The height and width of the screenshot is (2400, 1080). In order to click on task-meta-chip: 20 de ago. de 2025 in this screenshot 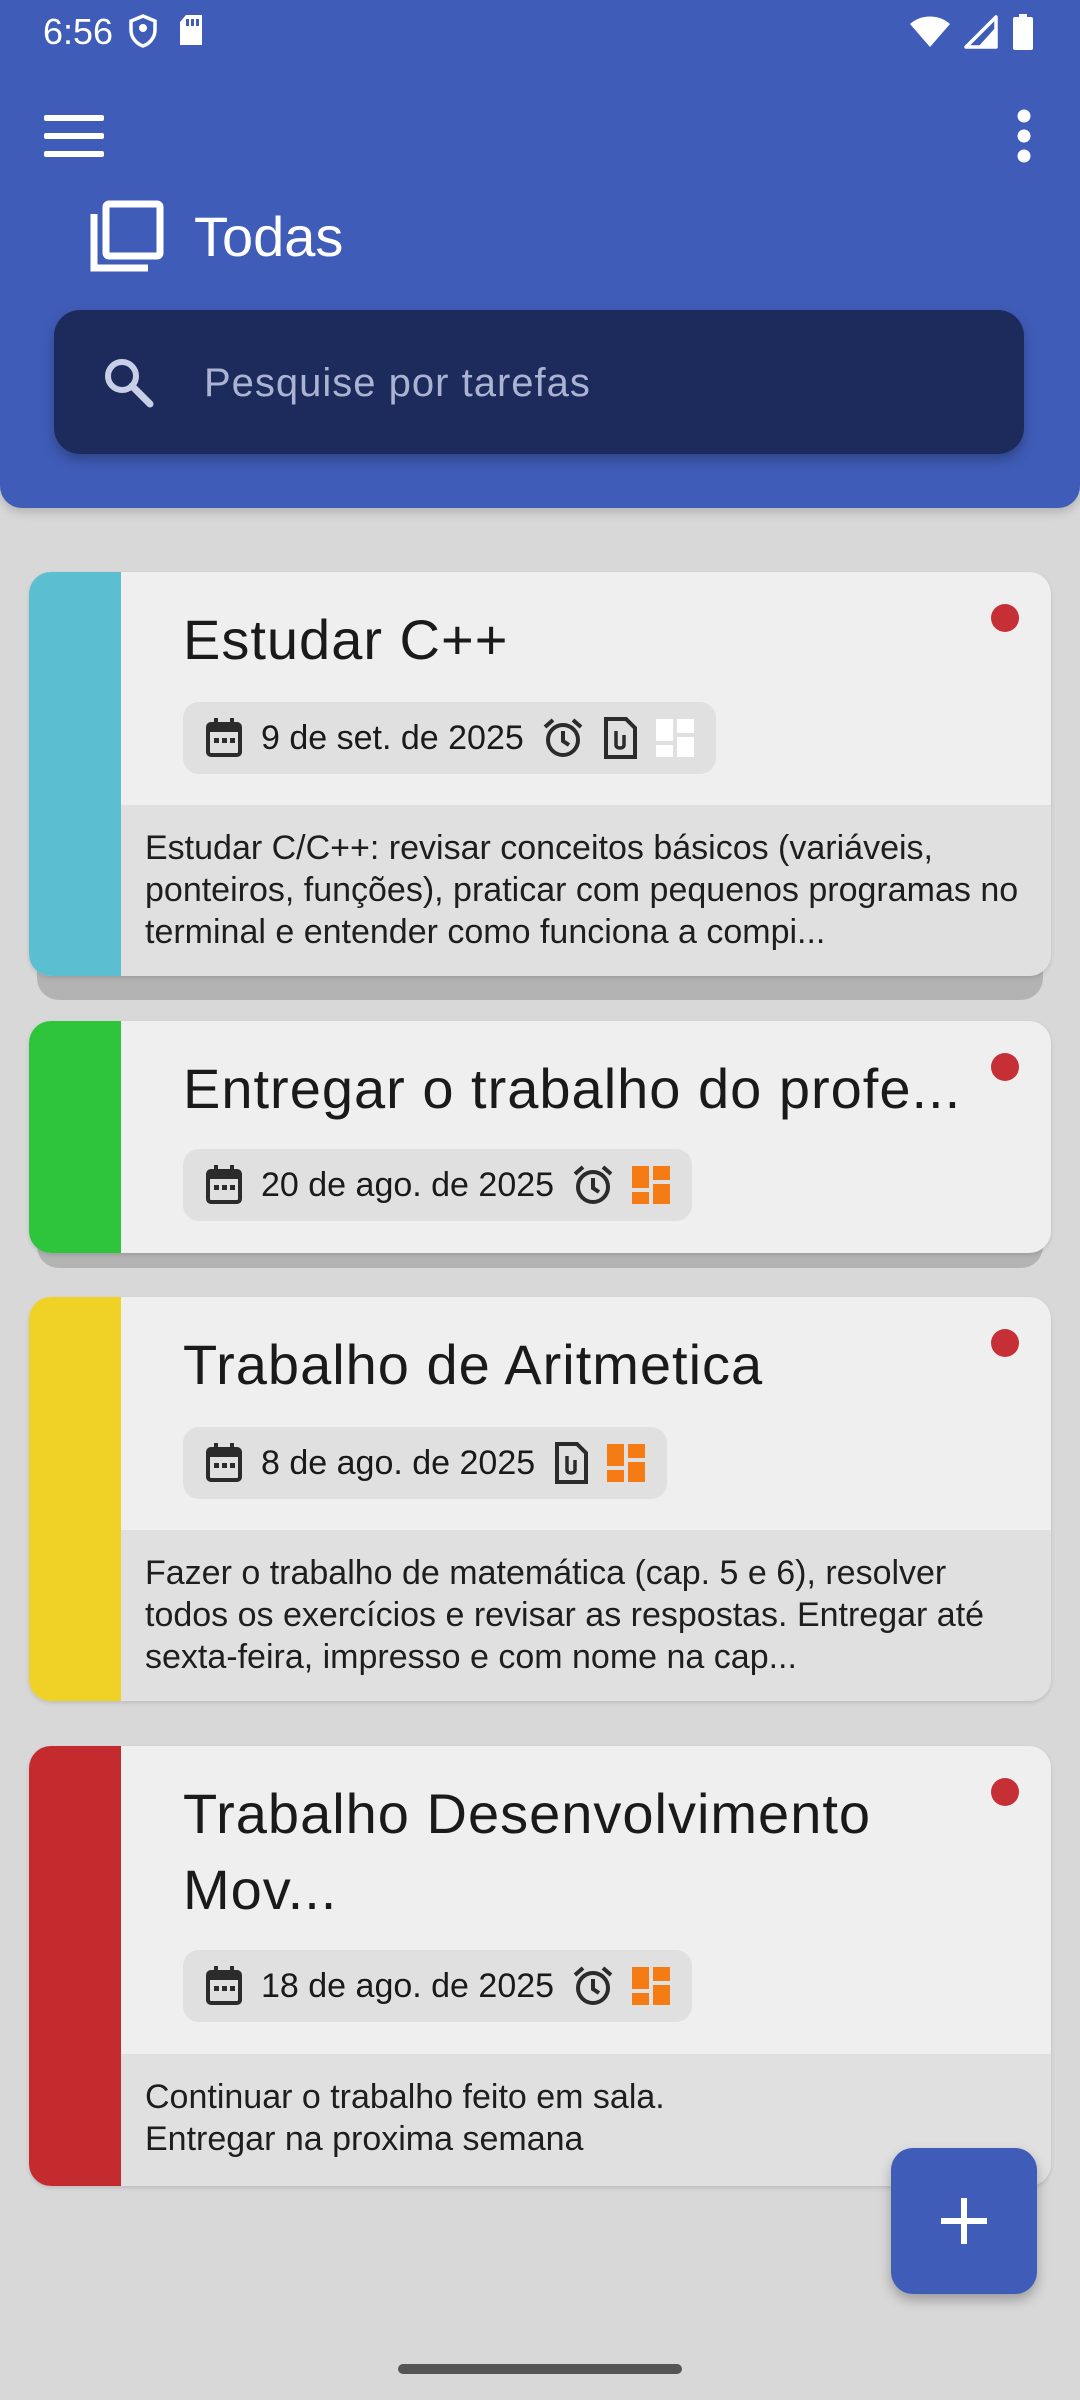, I will do `click(438, 1185)`.